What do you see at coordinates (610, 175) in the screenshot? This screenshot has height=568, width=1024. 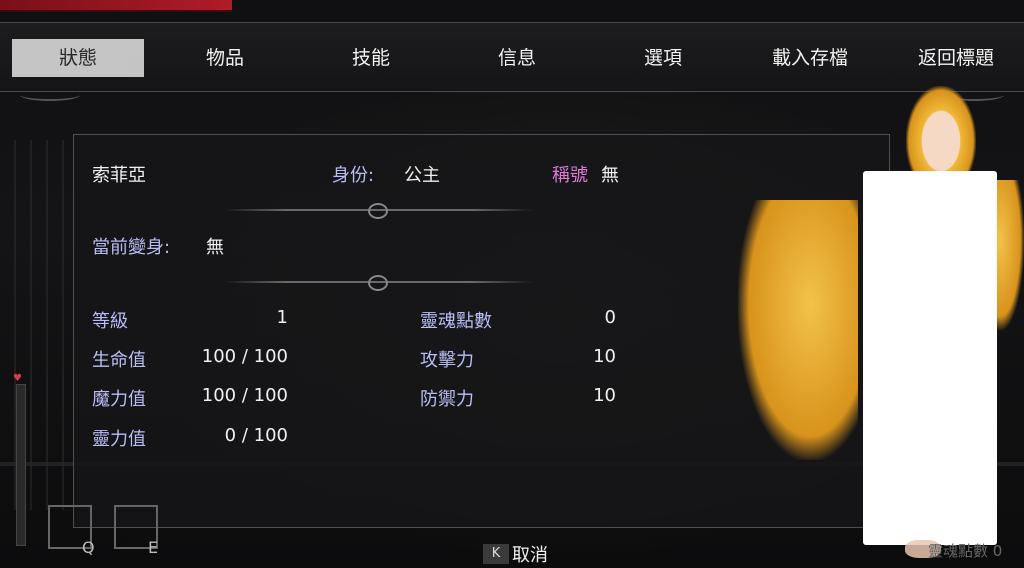 I see `title-value: 無` at bounding box center [610, 175].